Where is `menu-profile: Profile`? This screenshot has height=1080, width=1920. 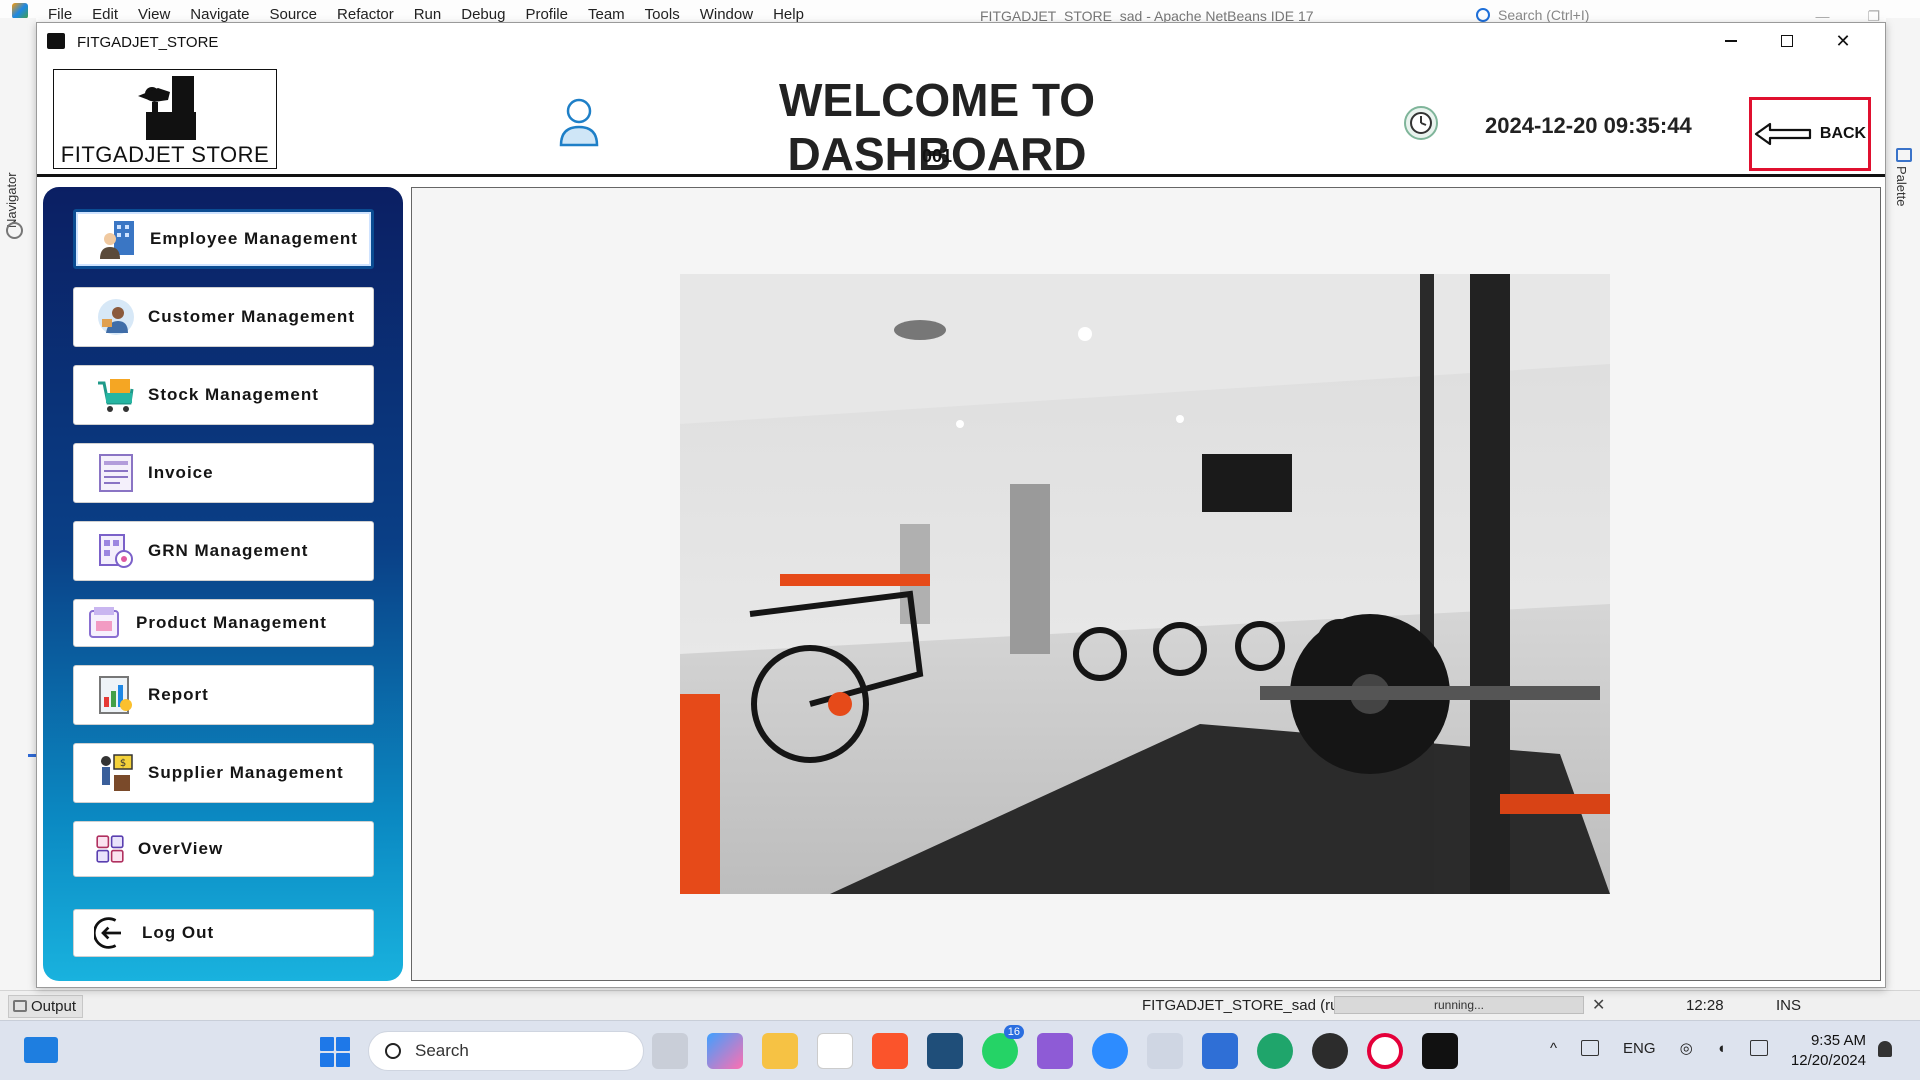
menu-profile: Profile is located at coordinates (546, 14).